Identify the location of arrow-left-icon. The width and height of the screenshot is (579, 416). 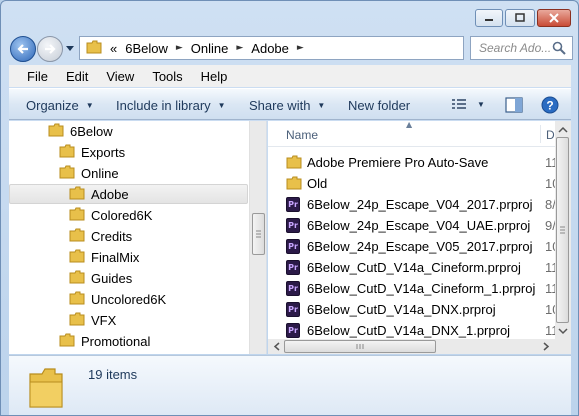
(22, 49).